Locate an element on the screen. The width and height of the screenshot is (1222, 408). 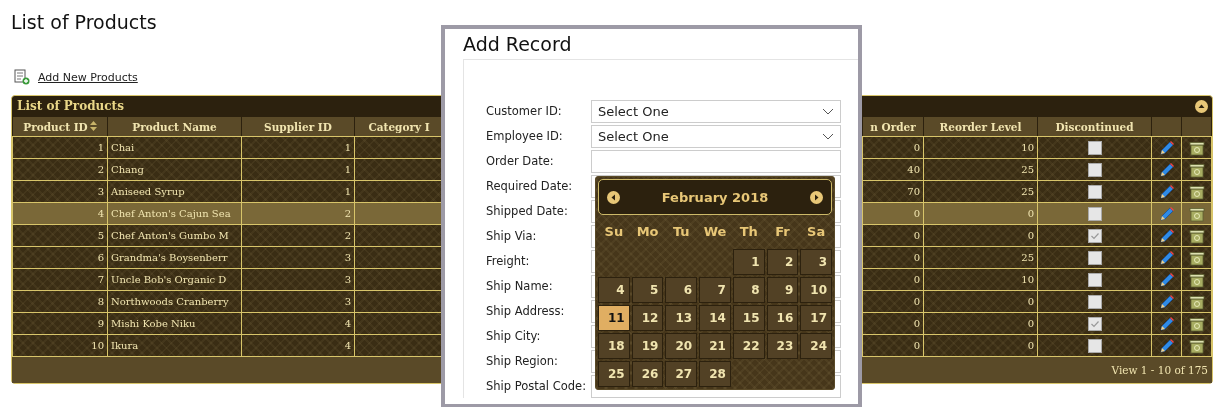
input-field is located at coordinates (716, 161).